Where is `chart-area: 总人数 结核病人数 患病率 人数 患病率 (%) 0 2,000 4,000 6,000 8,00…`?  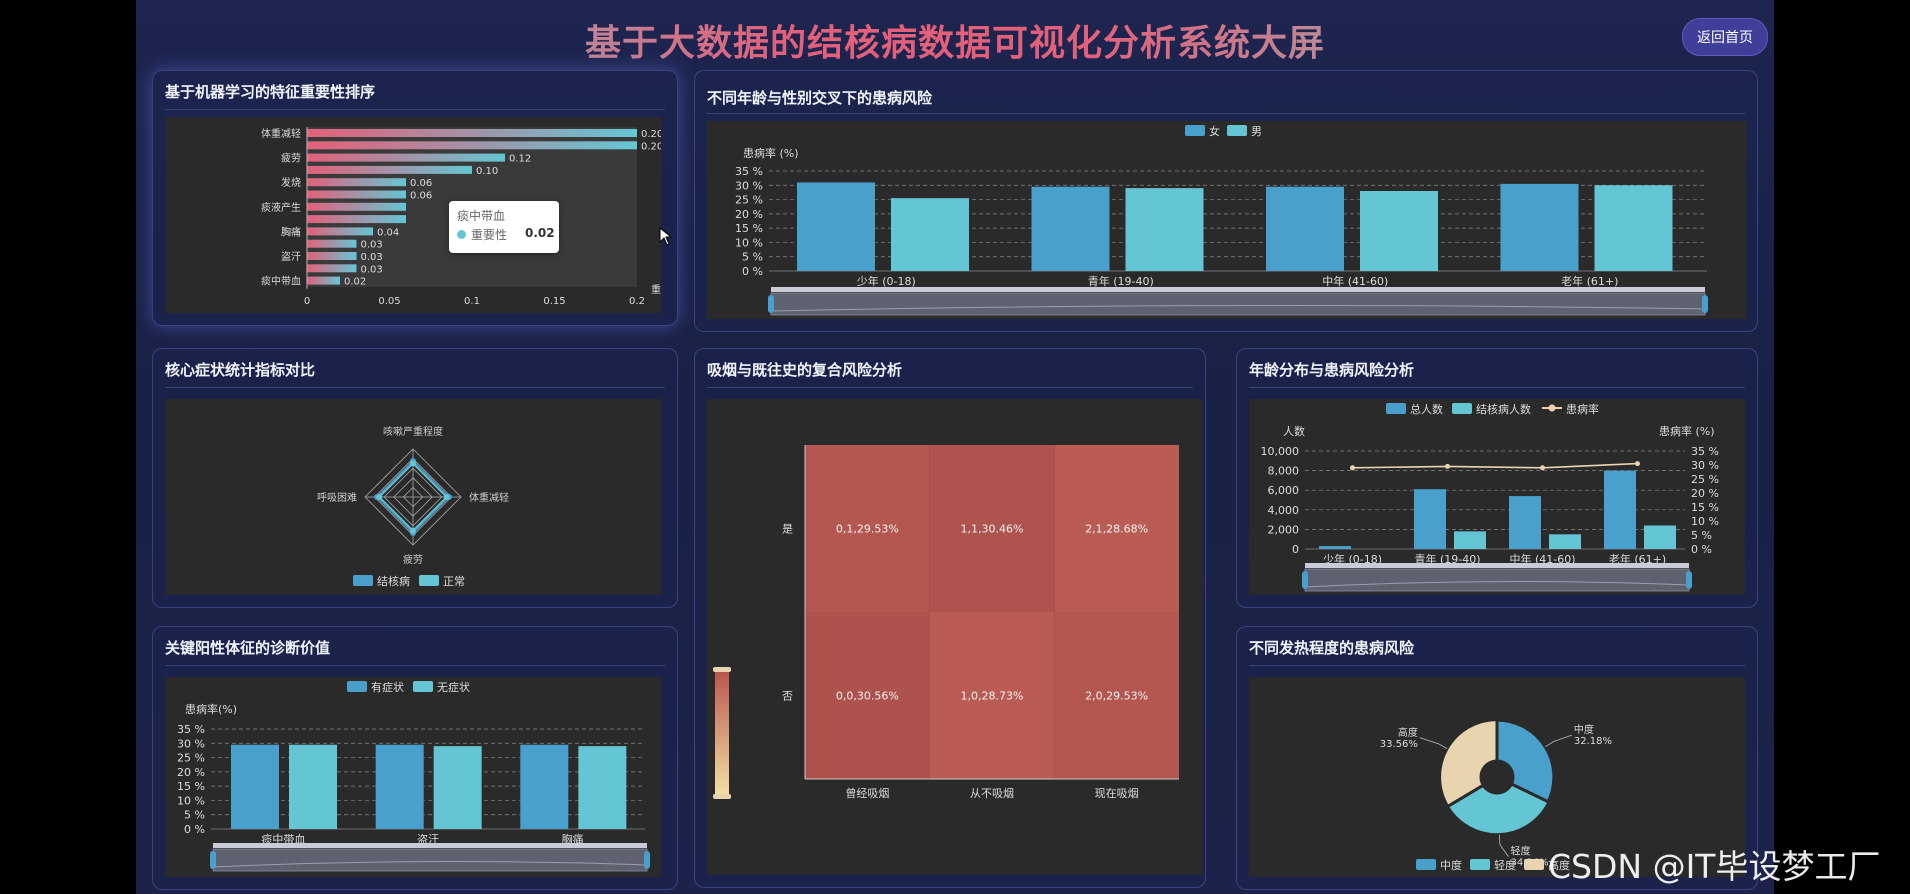 chart-area: 总人数 结核病人数 患病率 人数 患病率 (%) 0 2,000 4,000 6,000 8,00… is located at coordinates (1497, 497).